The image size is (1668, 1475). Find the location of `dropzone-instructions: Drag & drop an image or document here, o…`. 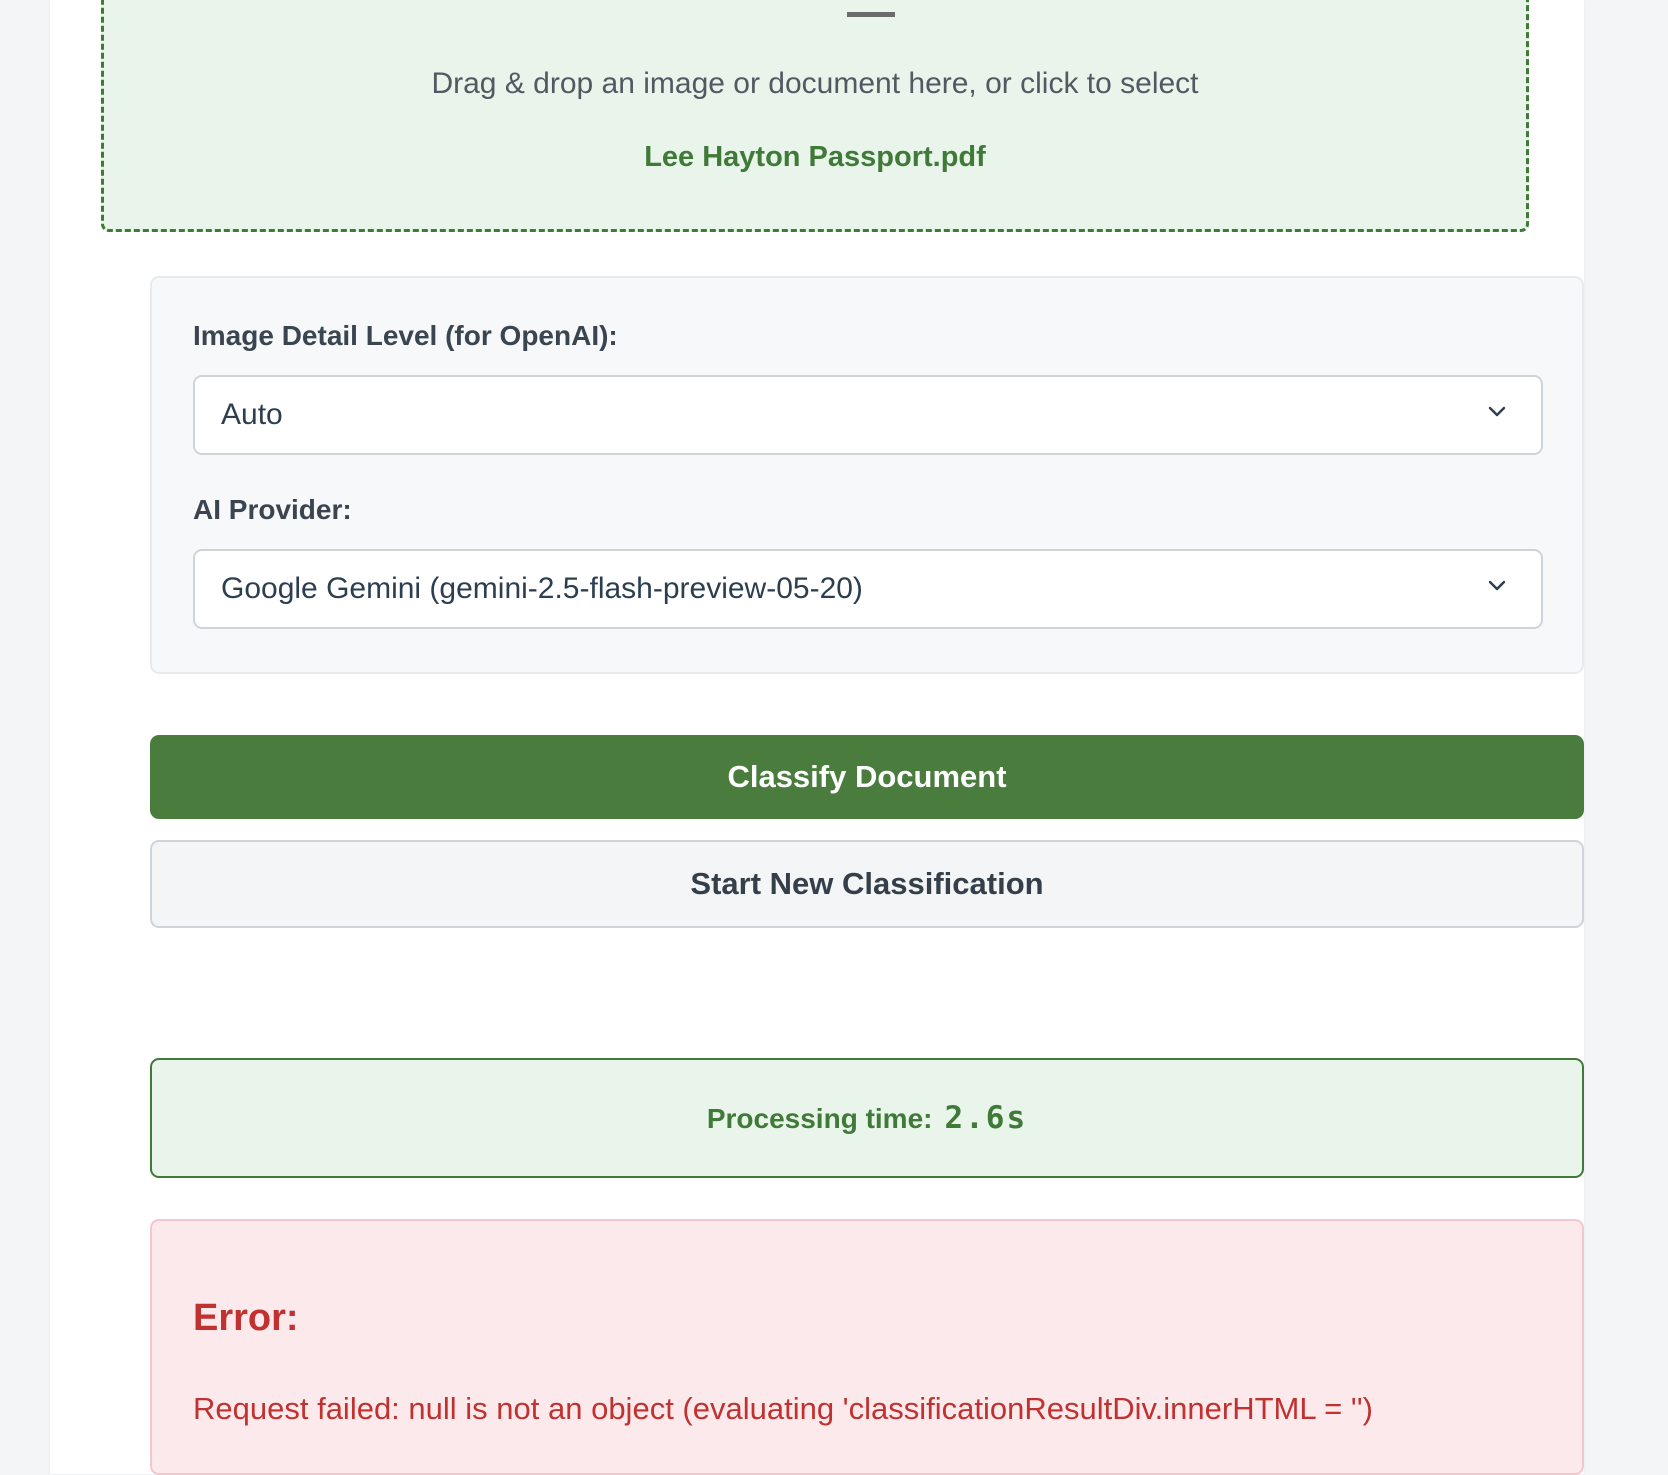

dropzone-instructions: Drag & drop an image or document here, o… is located at coordinates (815, 83).